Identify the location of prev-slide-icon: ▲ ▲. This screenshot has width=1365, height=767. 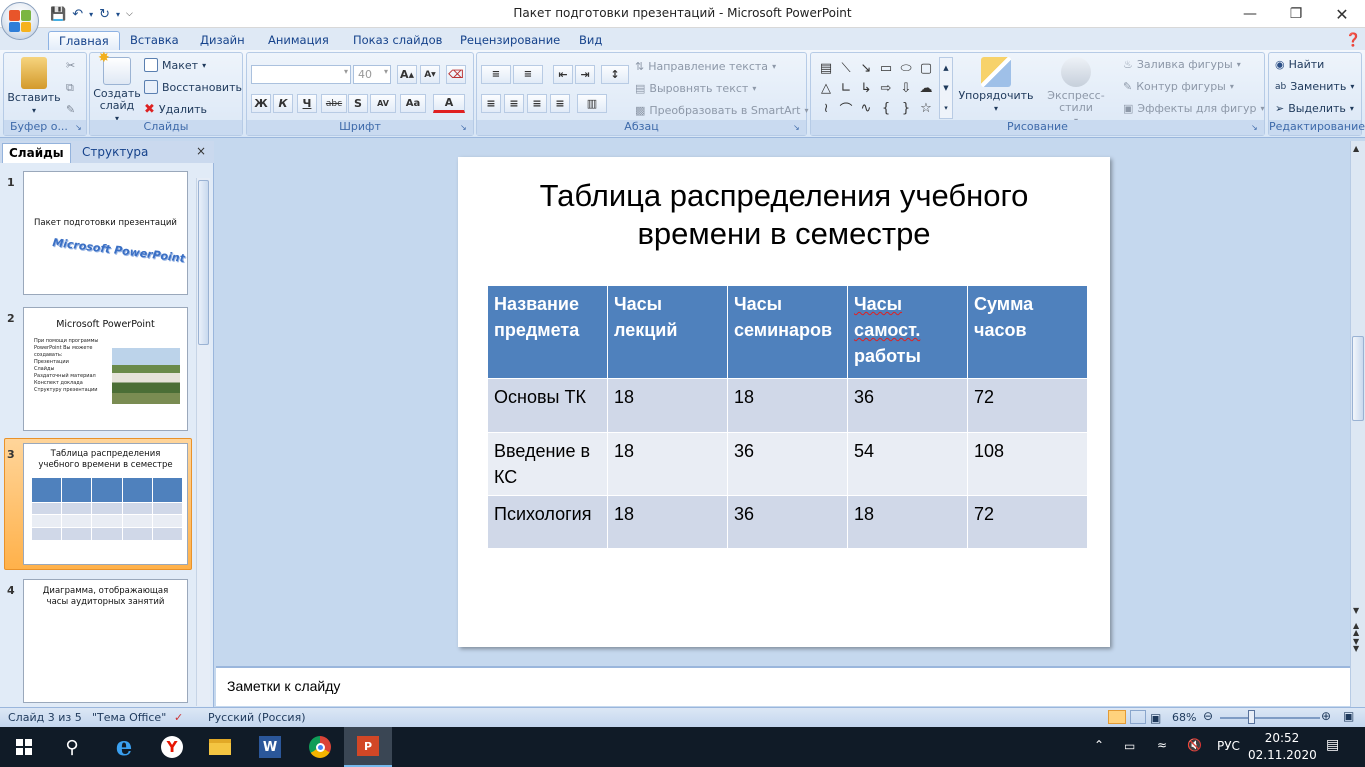
(1356, 629).